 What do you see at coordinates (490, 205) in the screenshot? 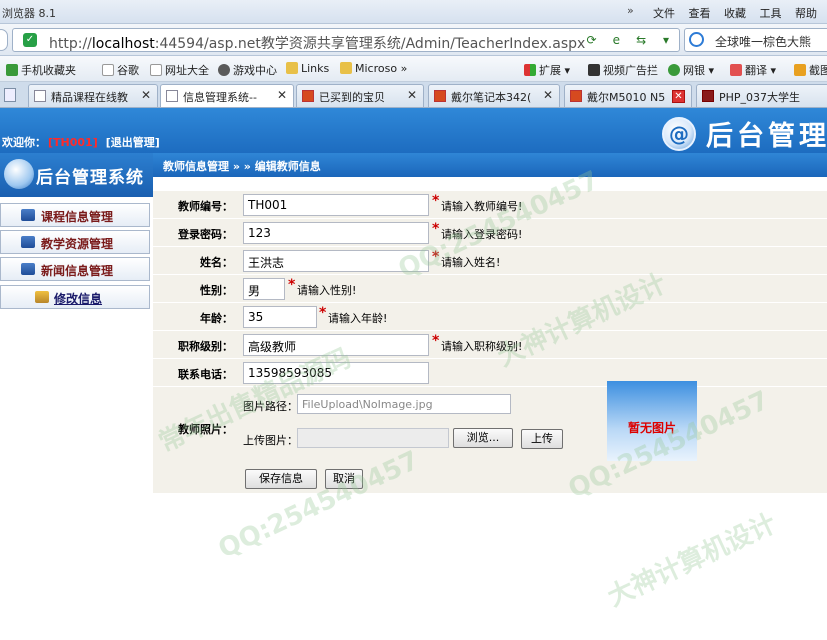
I see `row-teacher-no: 教师编号： TH001 * 请输入教师编号!` at bounding box center [490, 205].